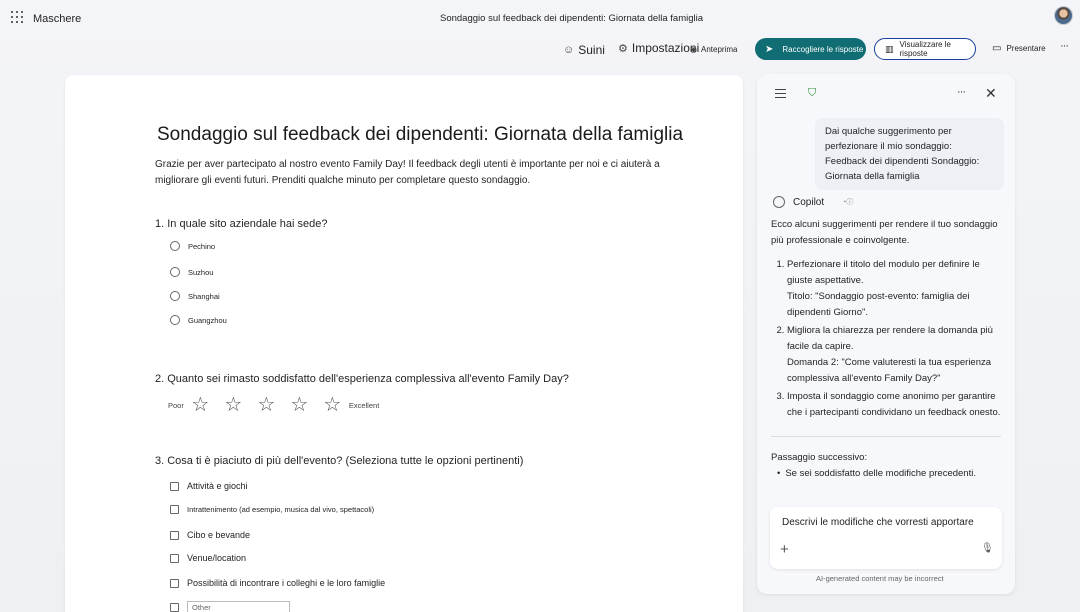  I want to click on app-launcher-icon, so click(17, 17).